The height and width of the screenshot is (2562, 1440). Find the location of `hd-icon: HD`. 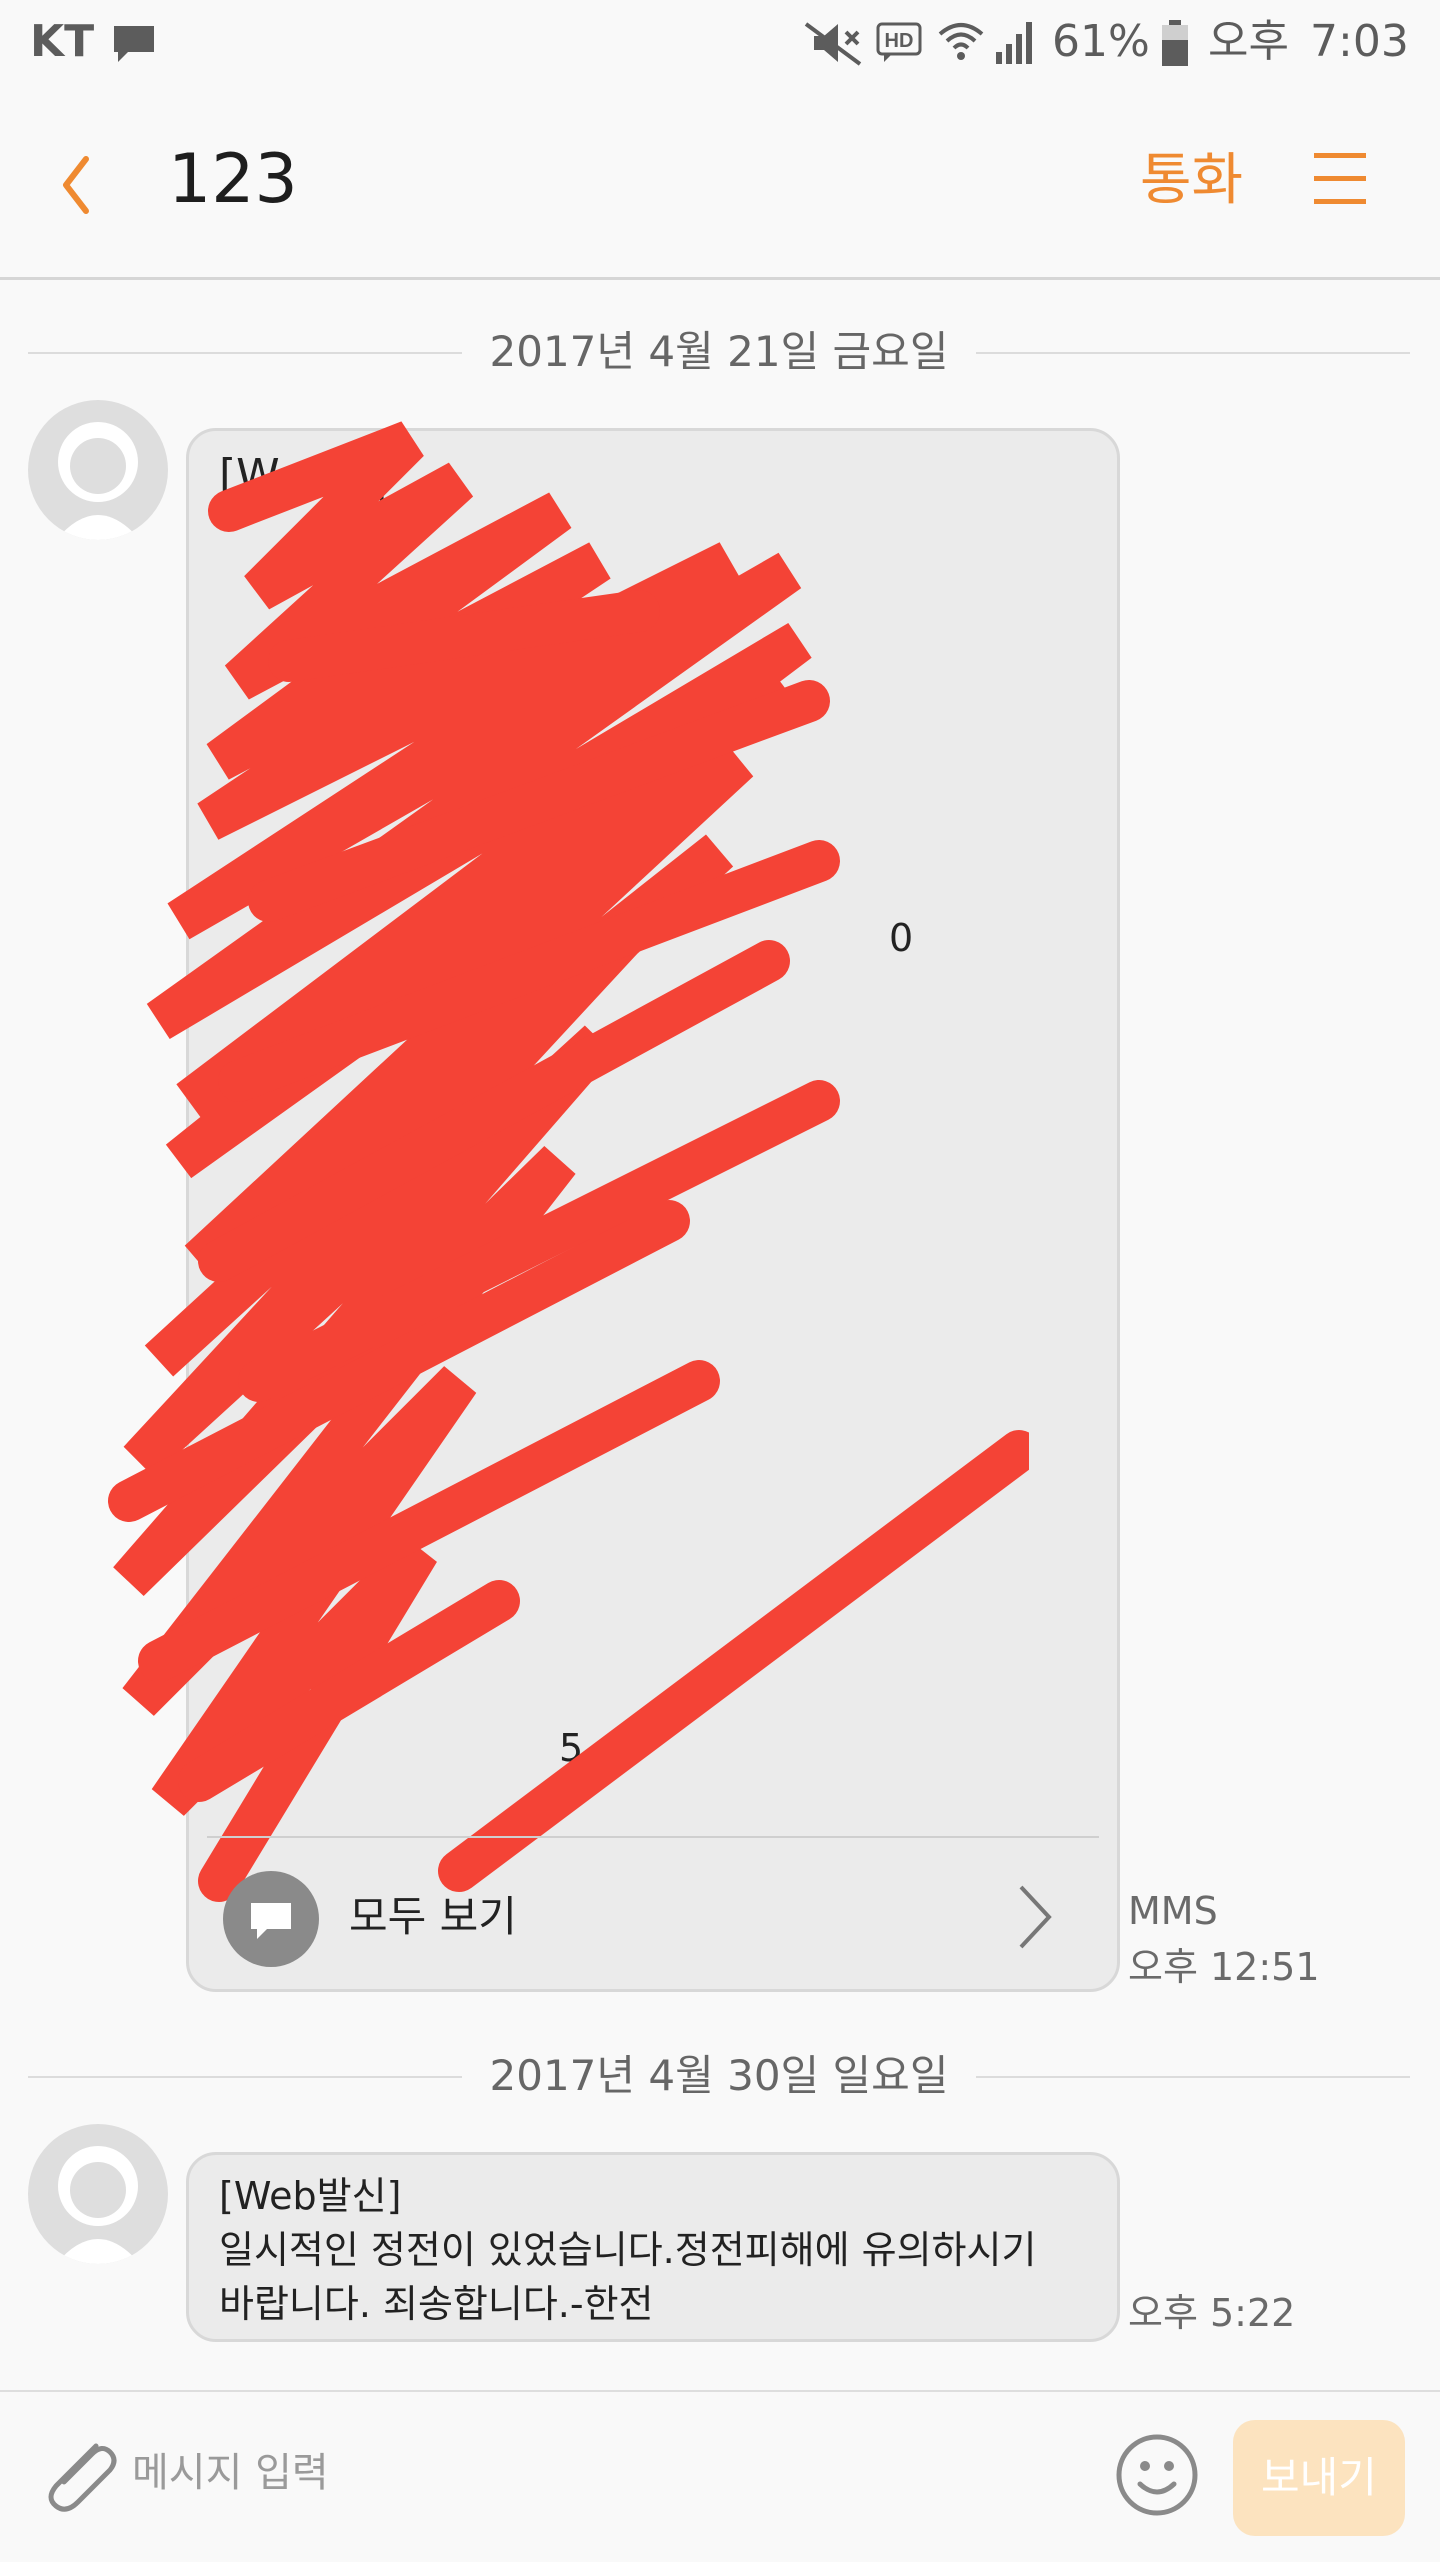

hd-icon: HD is located at coordinates (899, 42).